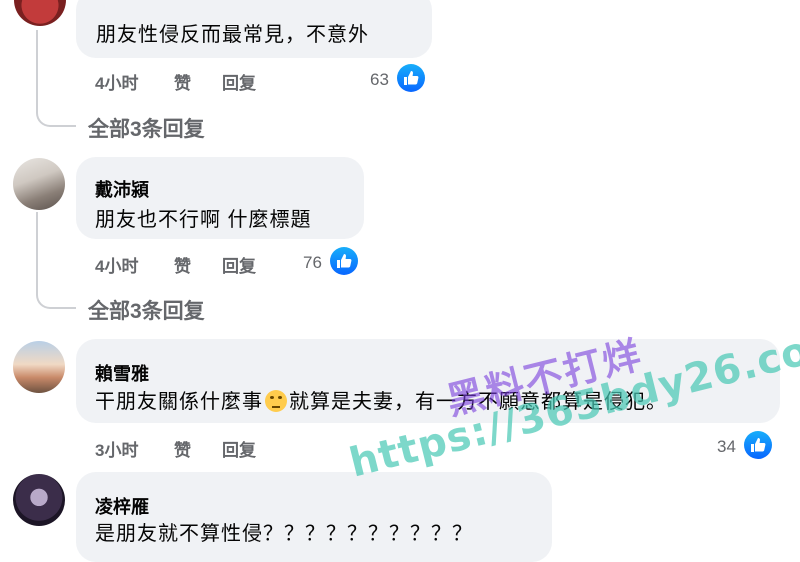 This screenshot has height=562, width=800. I want to click on comment-bubble: 凌梓雁 是朋友就不算性侵？？？？？？？？？？, so click(314, 517).